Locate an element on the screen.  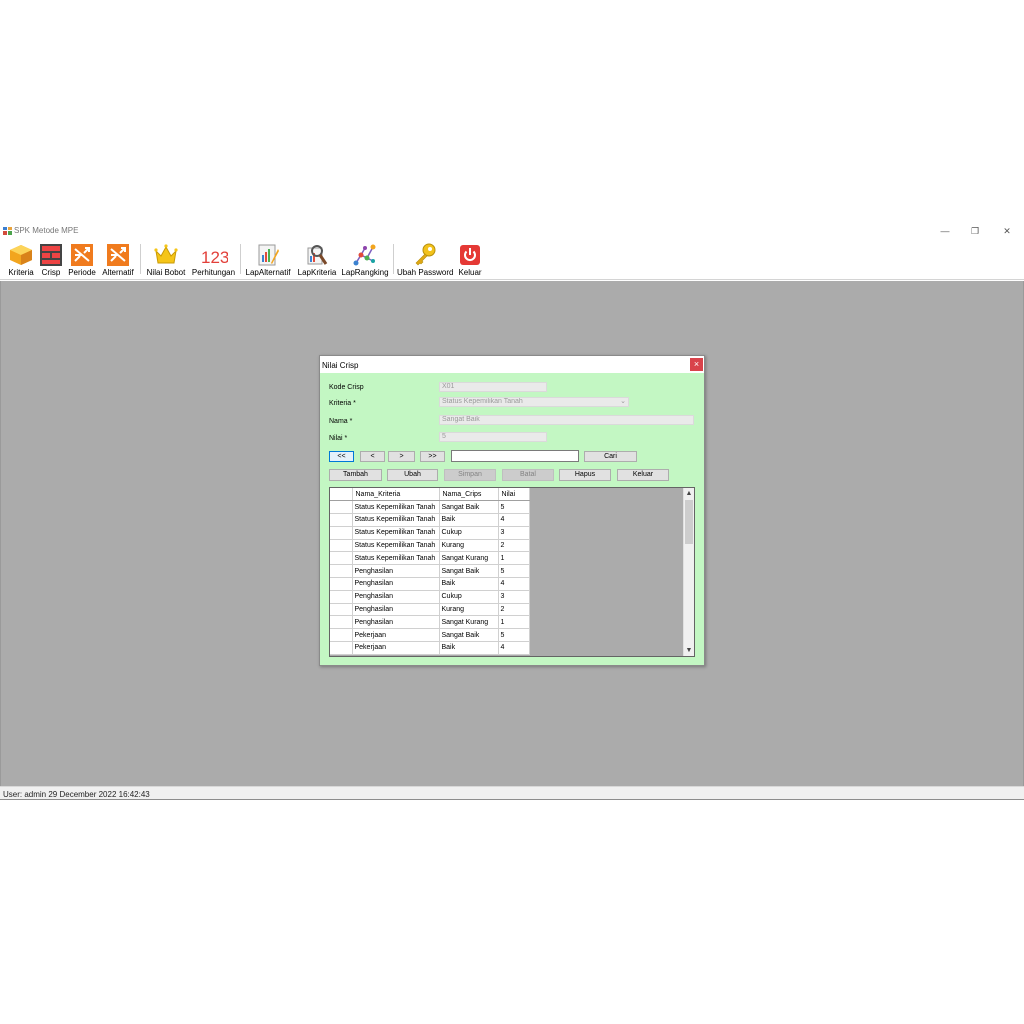
scroll-down-icon: ▼ is located at coordinates (689, 650).